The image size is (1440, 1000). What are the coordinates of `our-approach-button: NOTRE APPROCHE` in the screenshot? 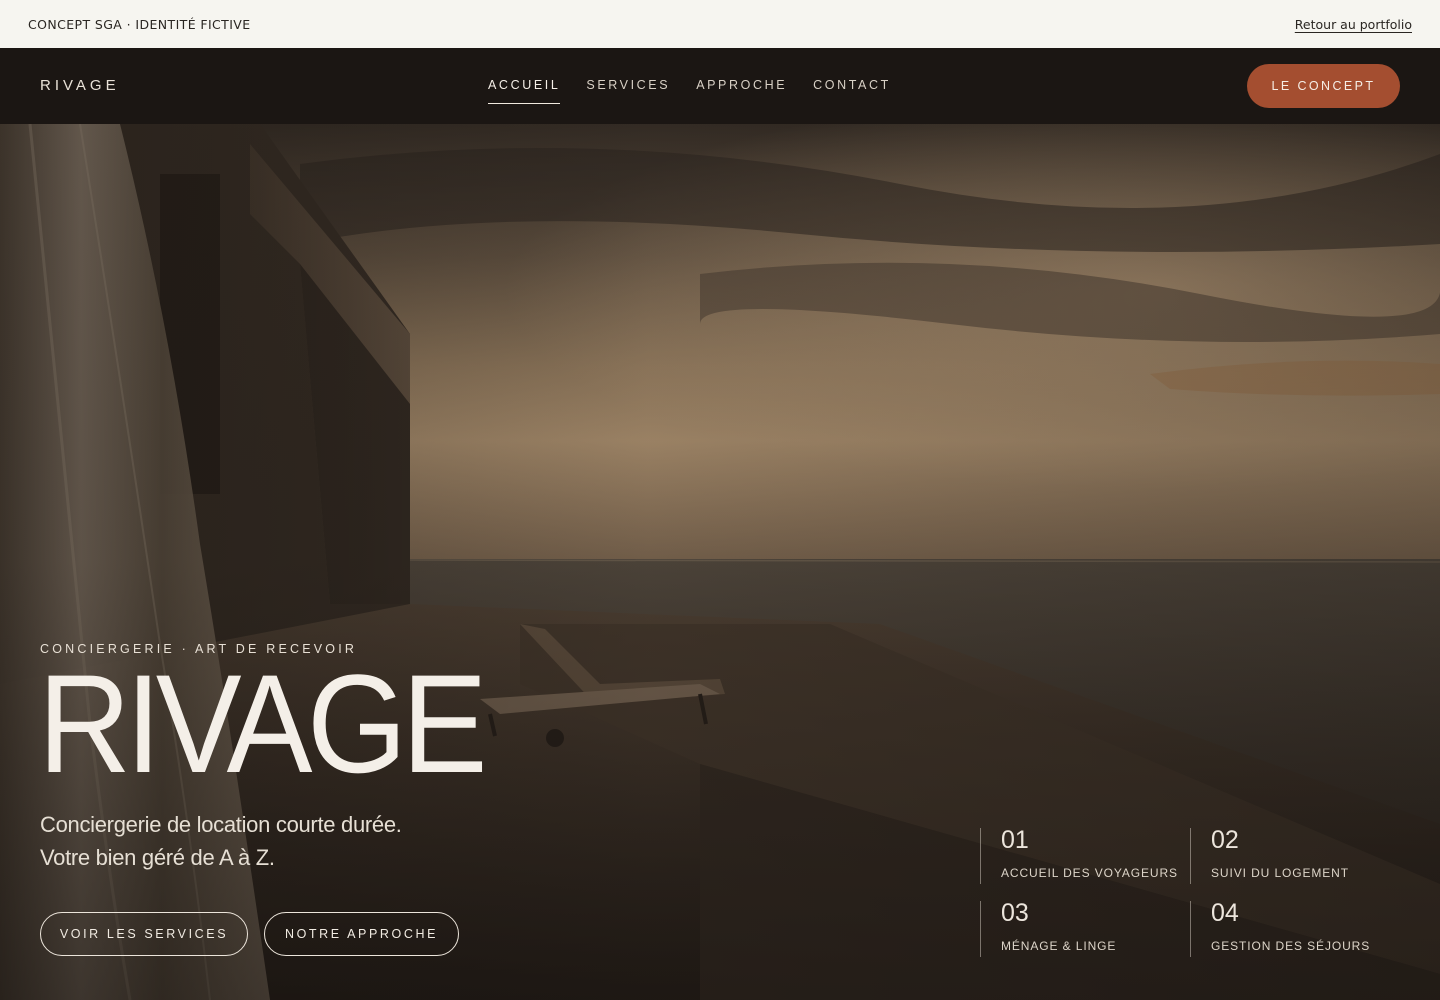 It's located at (361, 934).